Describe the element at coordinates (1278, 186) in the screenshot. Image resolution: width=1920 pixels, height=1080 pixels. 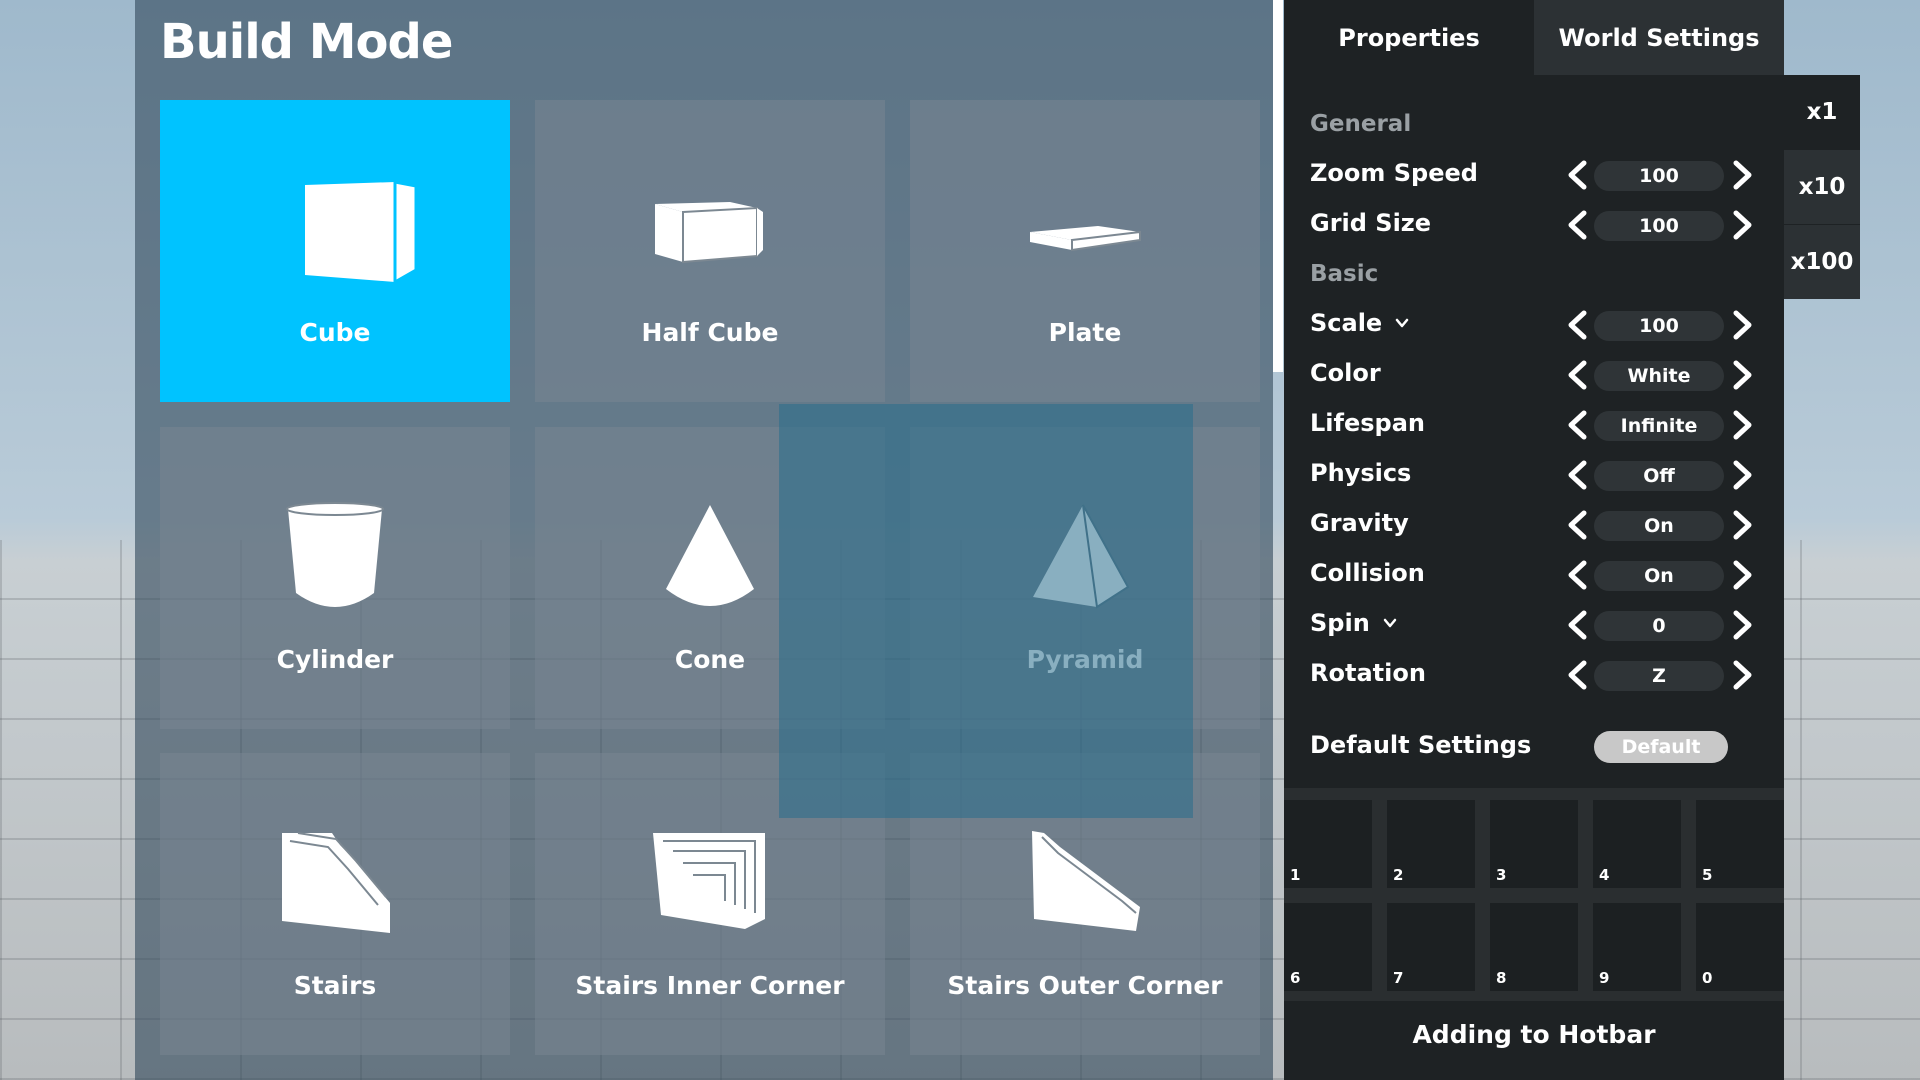
I see `scrollbar-thumb` at that location.